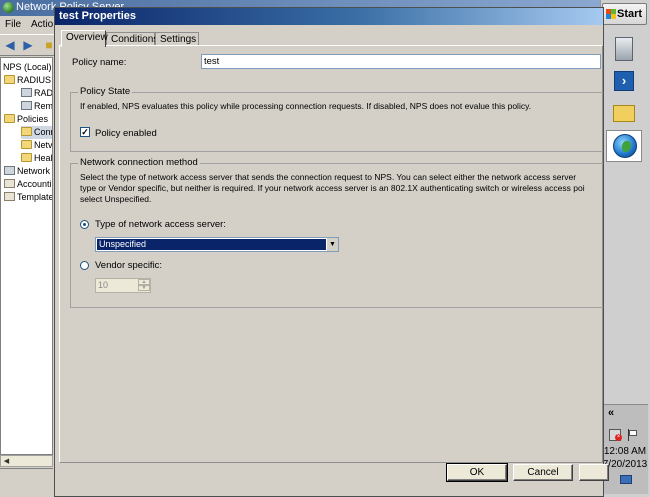  What do you see at coordinates (84, 224) in the screenshot?
I see `type-of-server-radio` at bounding box center [84, 224].